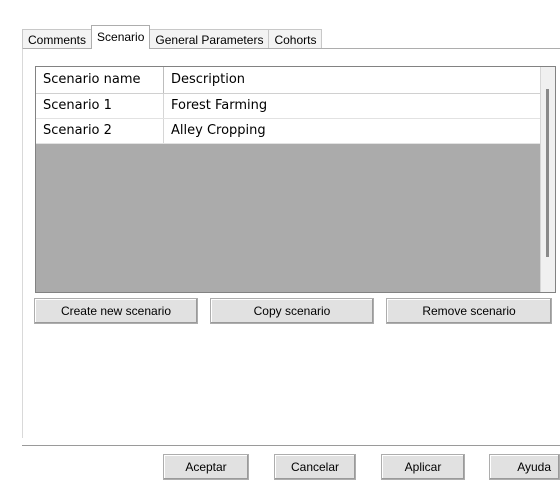 The width and height of the screenshot is (560, 480). Describe the element at coordinates (206, 467) in the screenshot. I see `accept-button: Aceptar` at that location.